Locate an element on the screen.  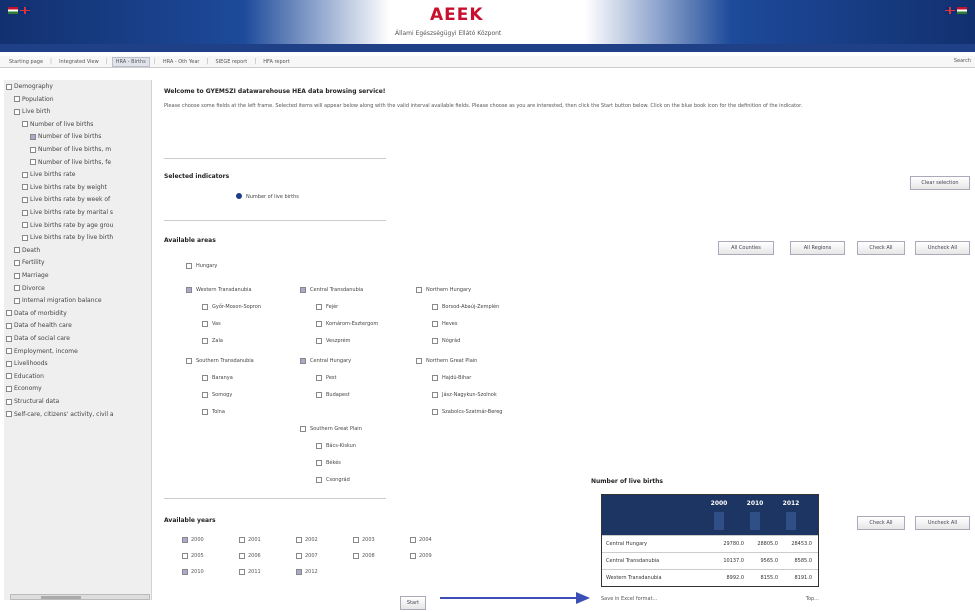
county-checkbox: Heves is located at coordinates (444, 324).